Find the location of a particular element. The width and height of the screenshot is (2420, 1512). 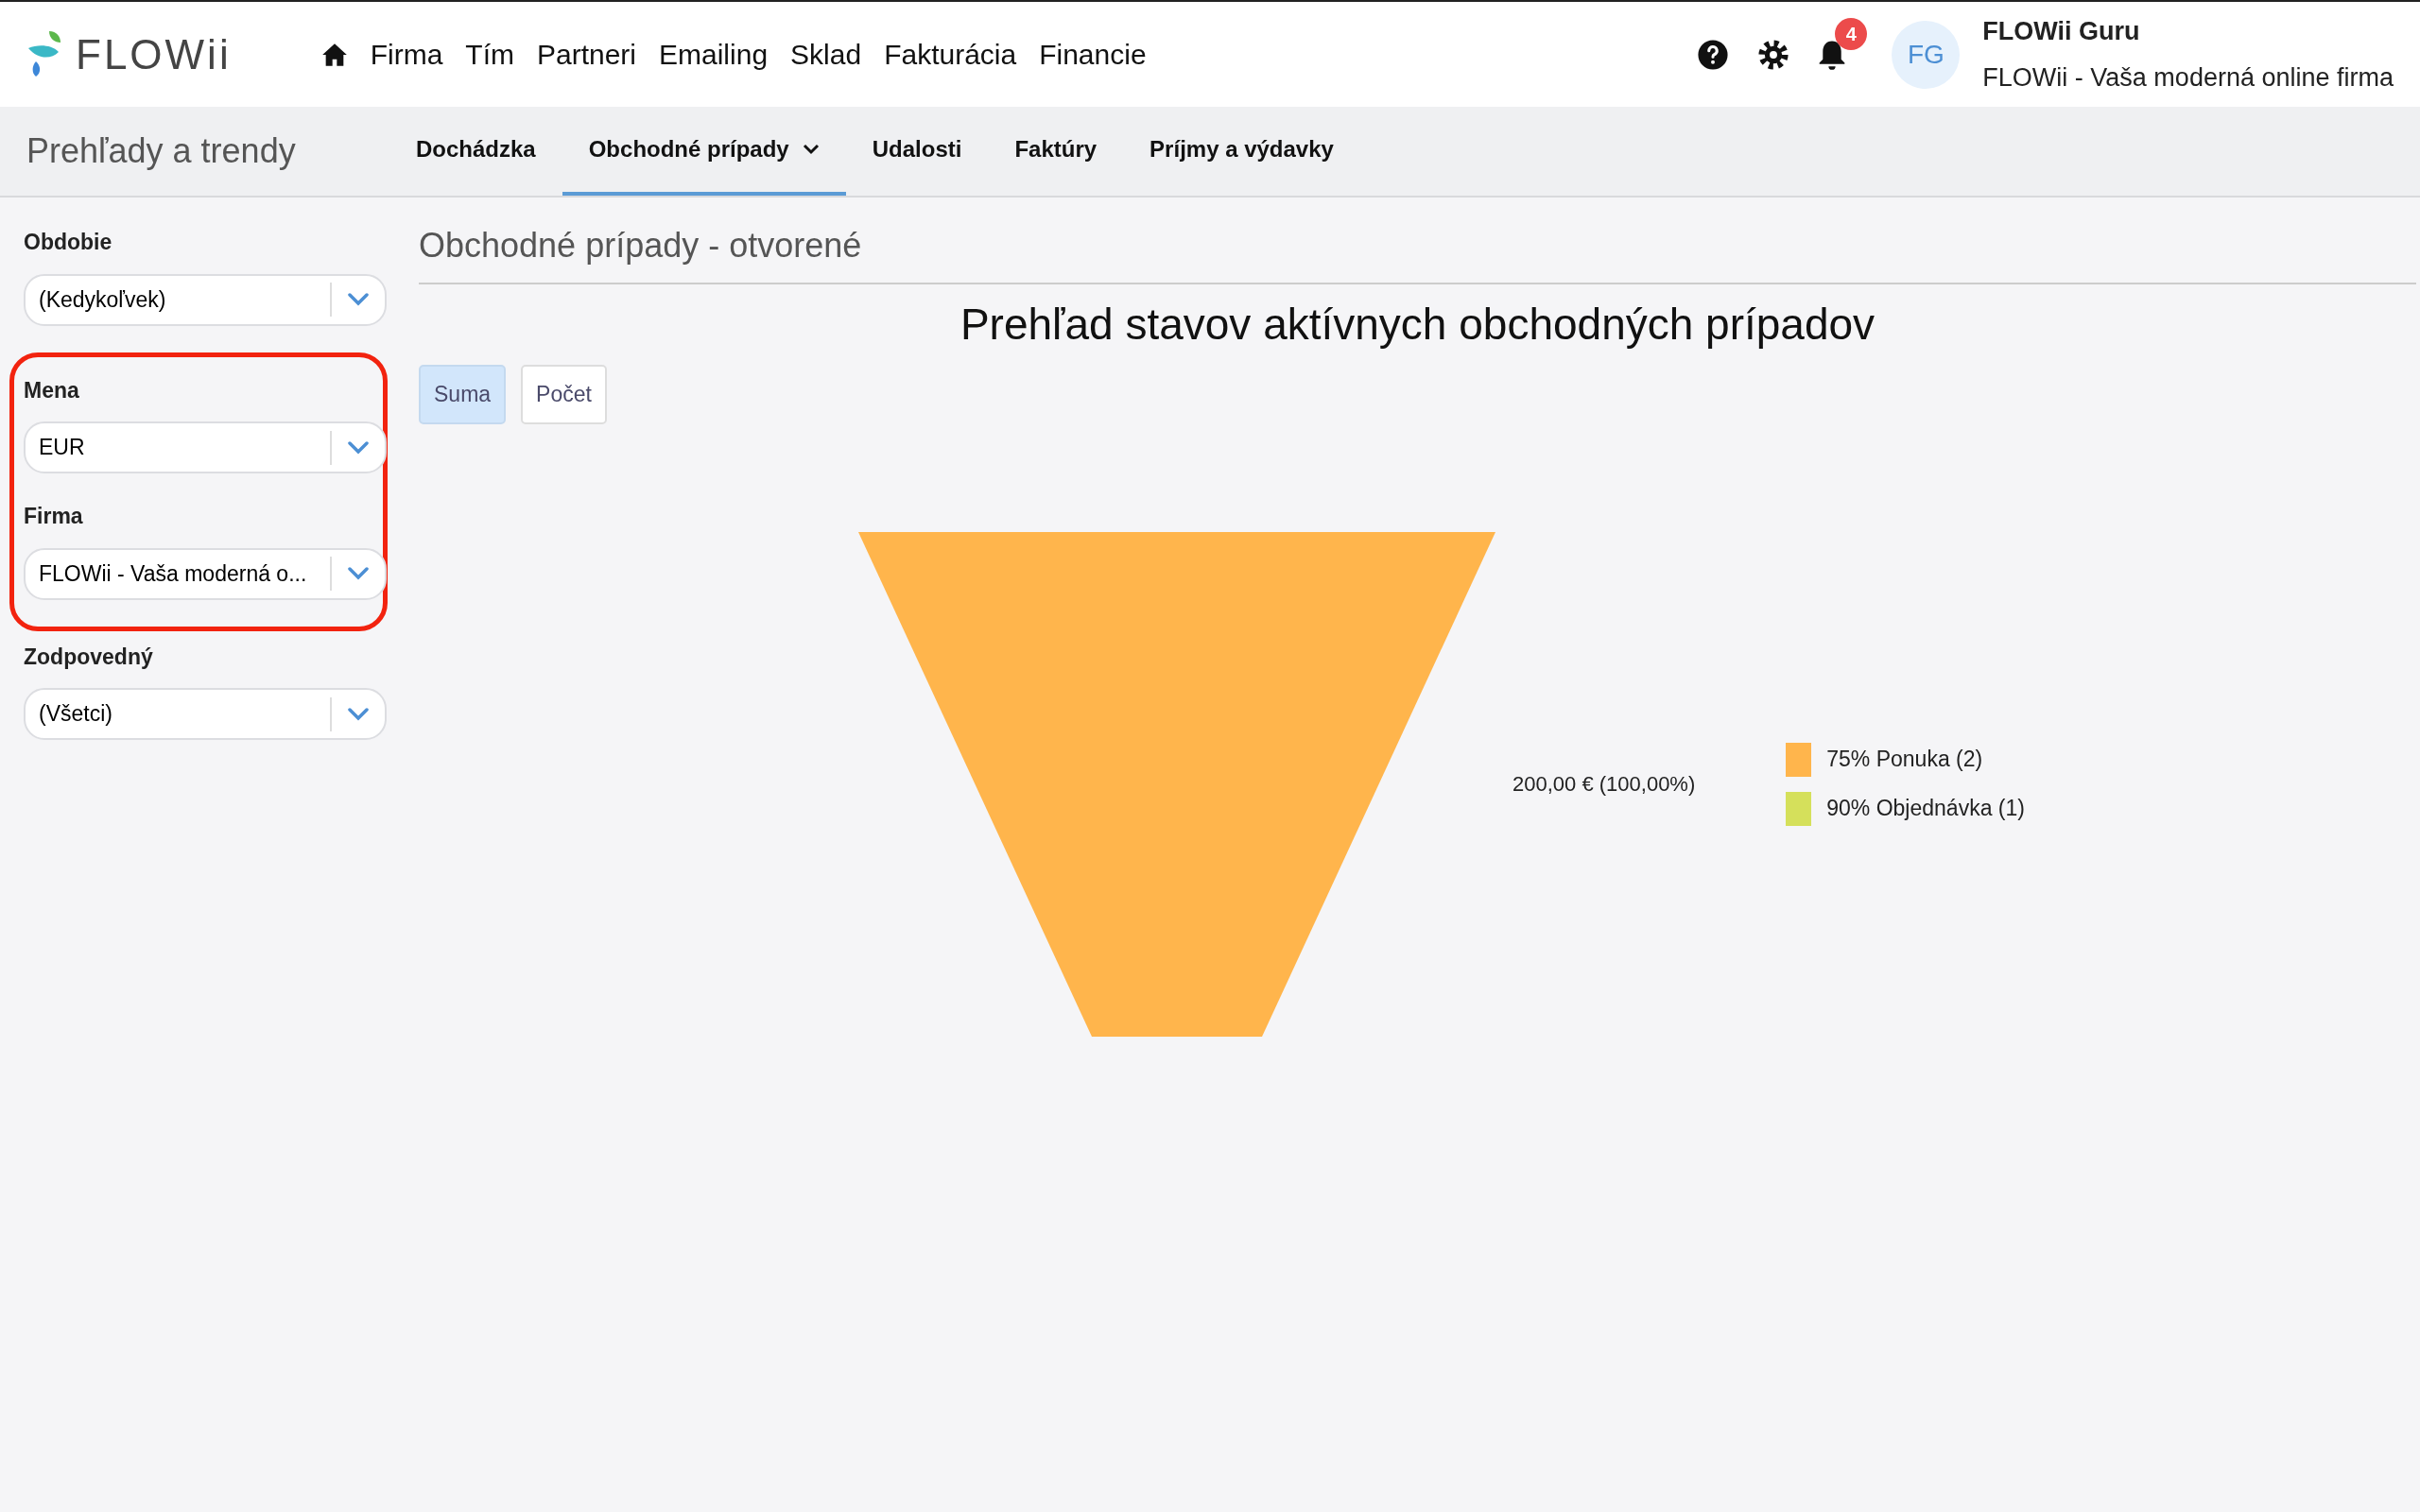

nav-link: Partneri is located at coordinates (586, 54).